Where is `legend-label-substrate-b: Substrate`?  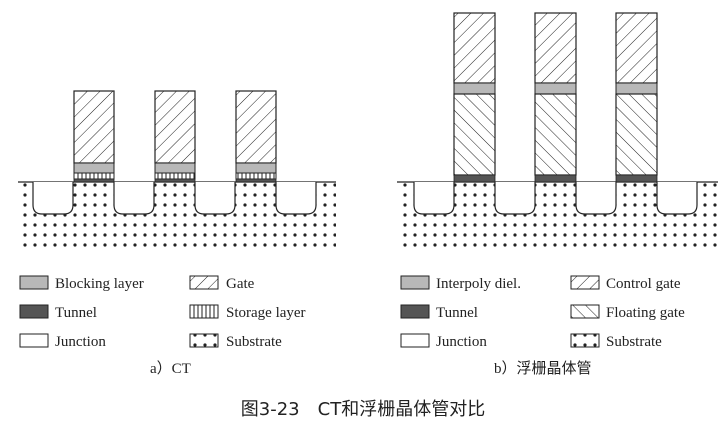
legend-label-substrate-b: Substrate is located at coordinates (634, 342).